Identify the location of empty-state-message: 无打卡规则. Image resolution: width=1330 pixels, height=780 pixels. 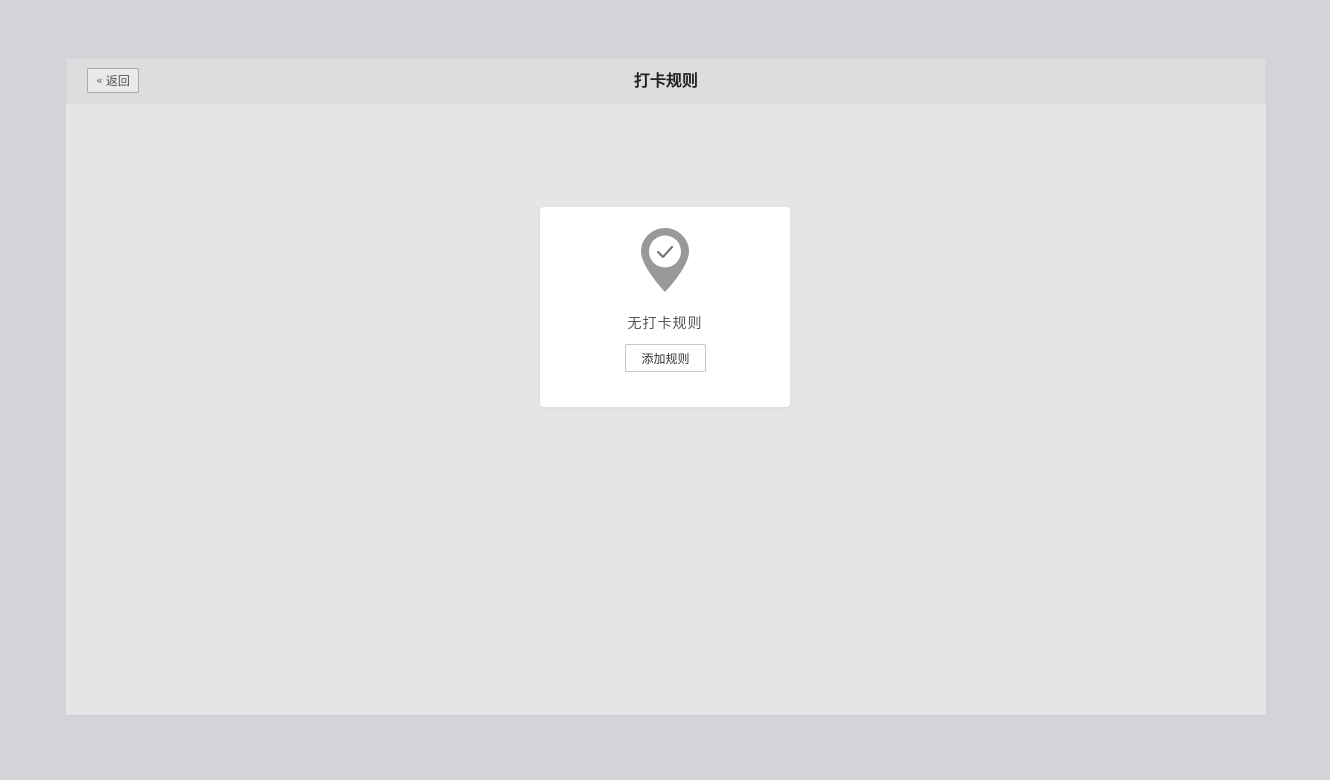
(665, 324).